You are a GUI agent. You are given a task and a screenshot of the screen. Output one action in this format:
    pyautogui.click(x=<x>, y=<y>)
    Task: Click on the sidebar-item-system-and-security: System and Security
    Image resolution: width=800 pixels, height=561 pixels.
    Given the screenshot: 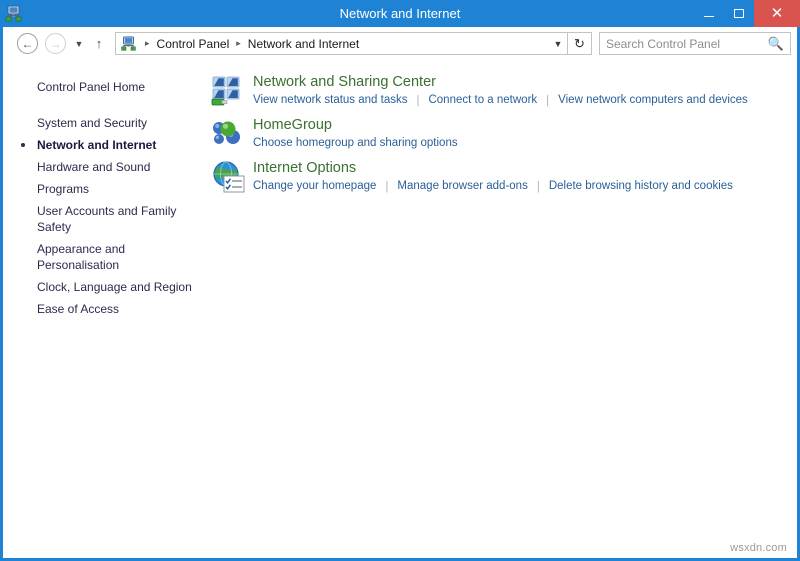 What is the action you would take?
    pyautogui.click(x=104, y=123)
    